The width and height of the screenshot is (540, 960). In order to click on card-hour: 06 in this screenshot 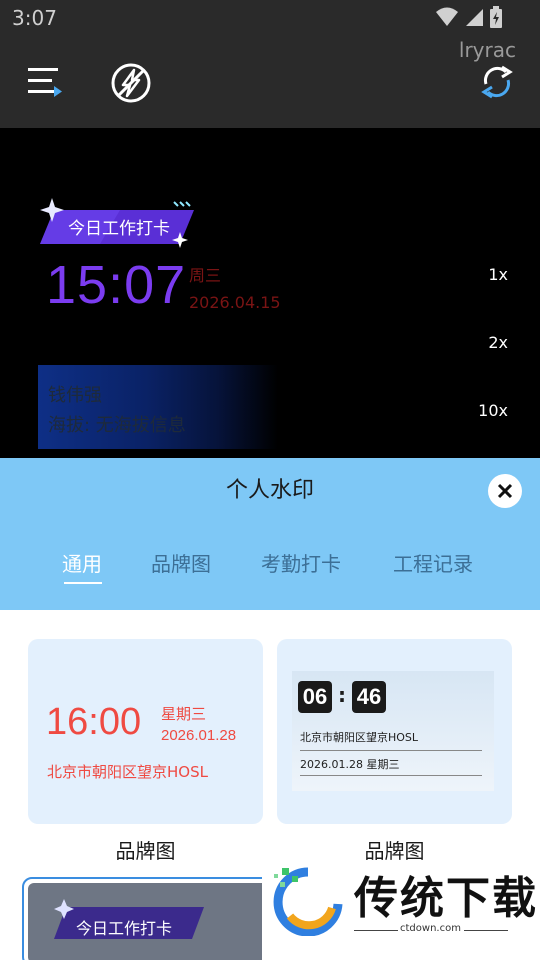, I will do `click(315, 697)`.